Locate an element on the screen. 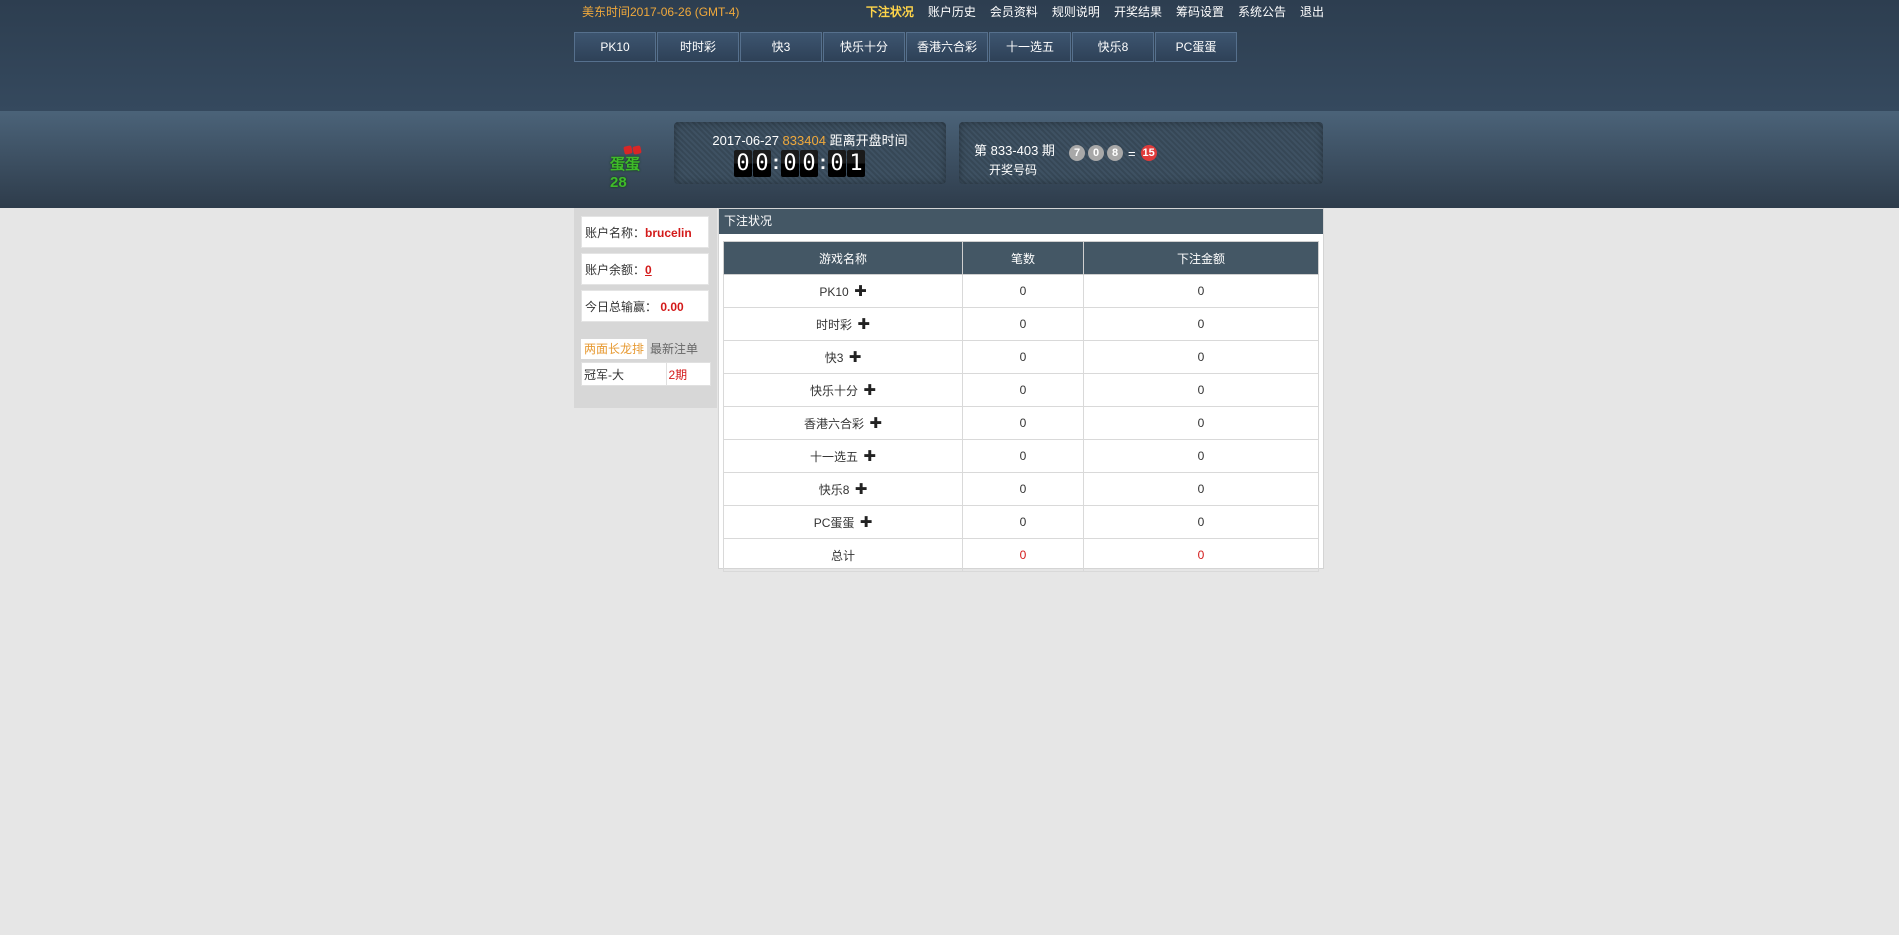 The height and width of the screenshot is (935, 1899). tab-pk10: PK10 is located at coordinates (615, 47).